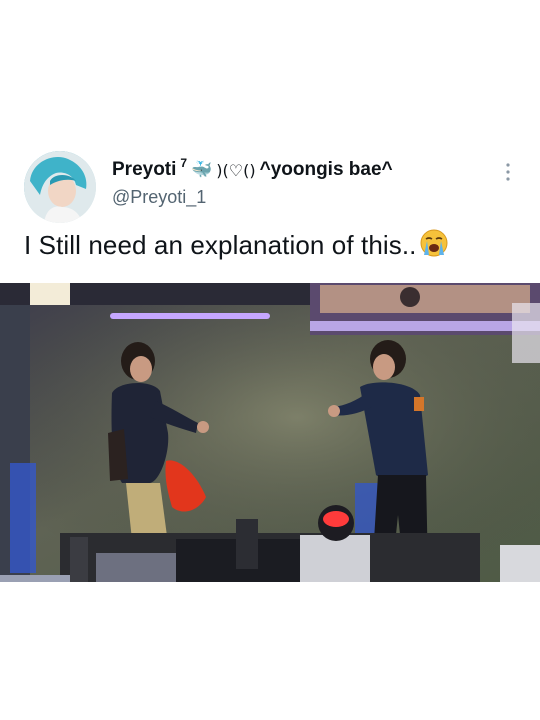 Image resolution: width=540 pixels, height=720 pixels. I want to click on loudly-crying-face-icon, so click(434, 246).